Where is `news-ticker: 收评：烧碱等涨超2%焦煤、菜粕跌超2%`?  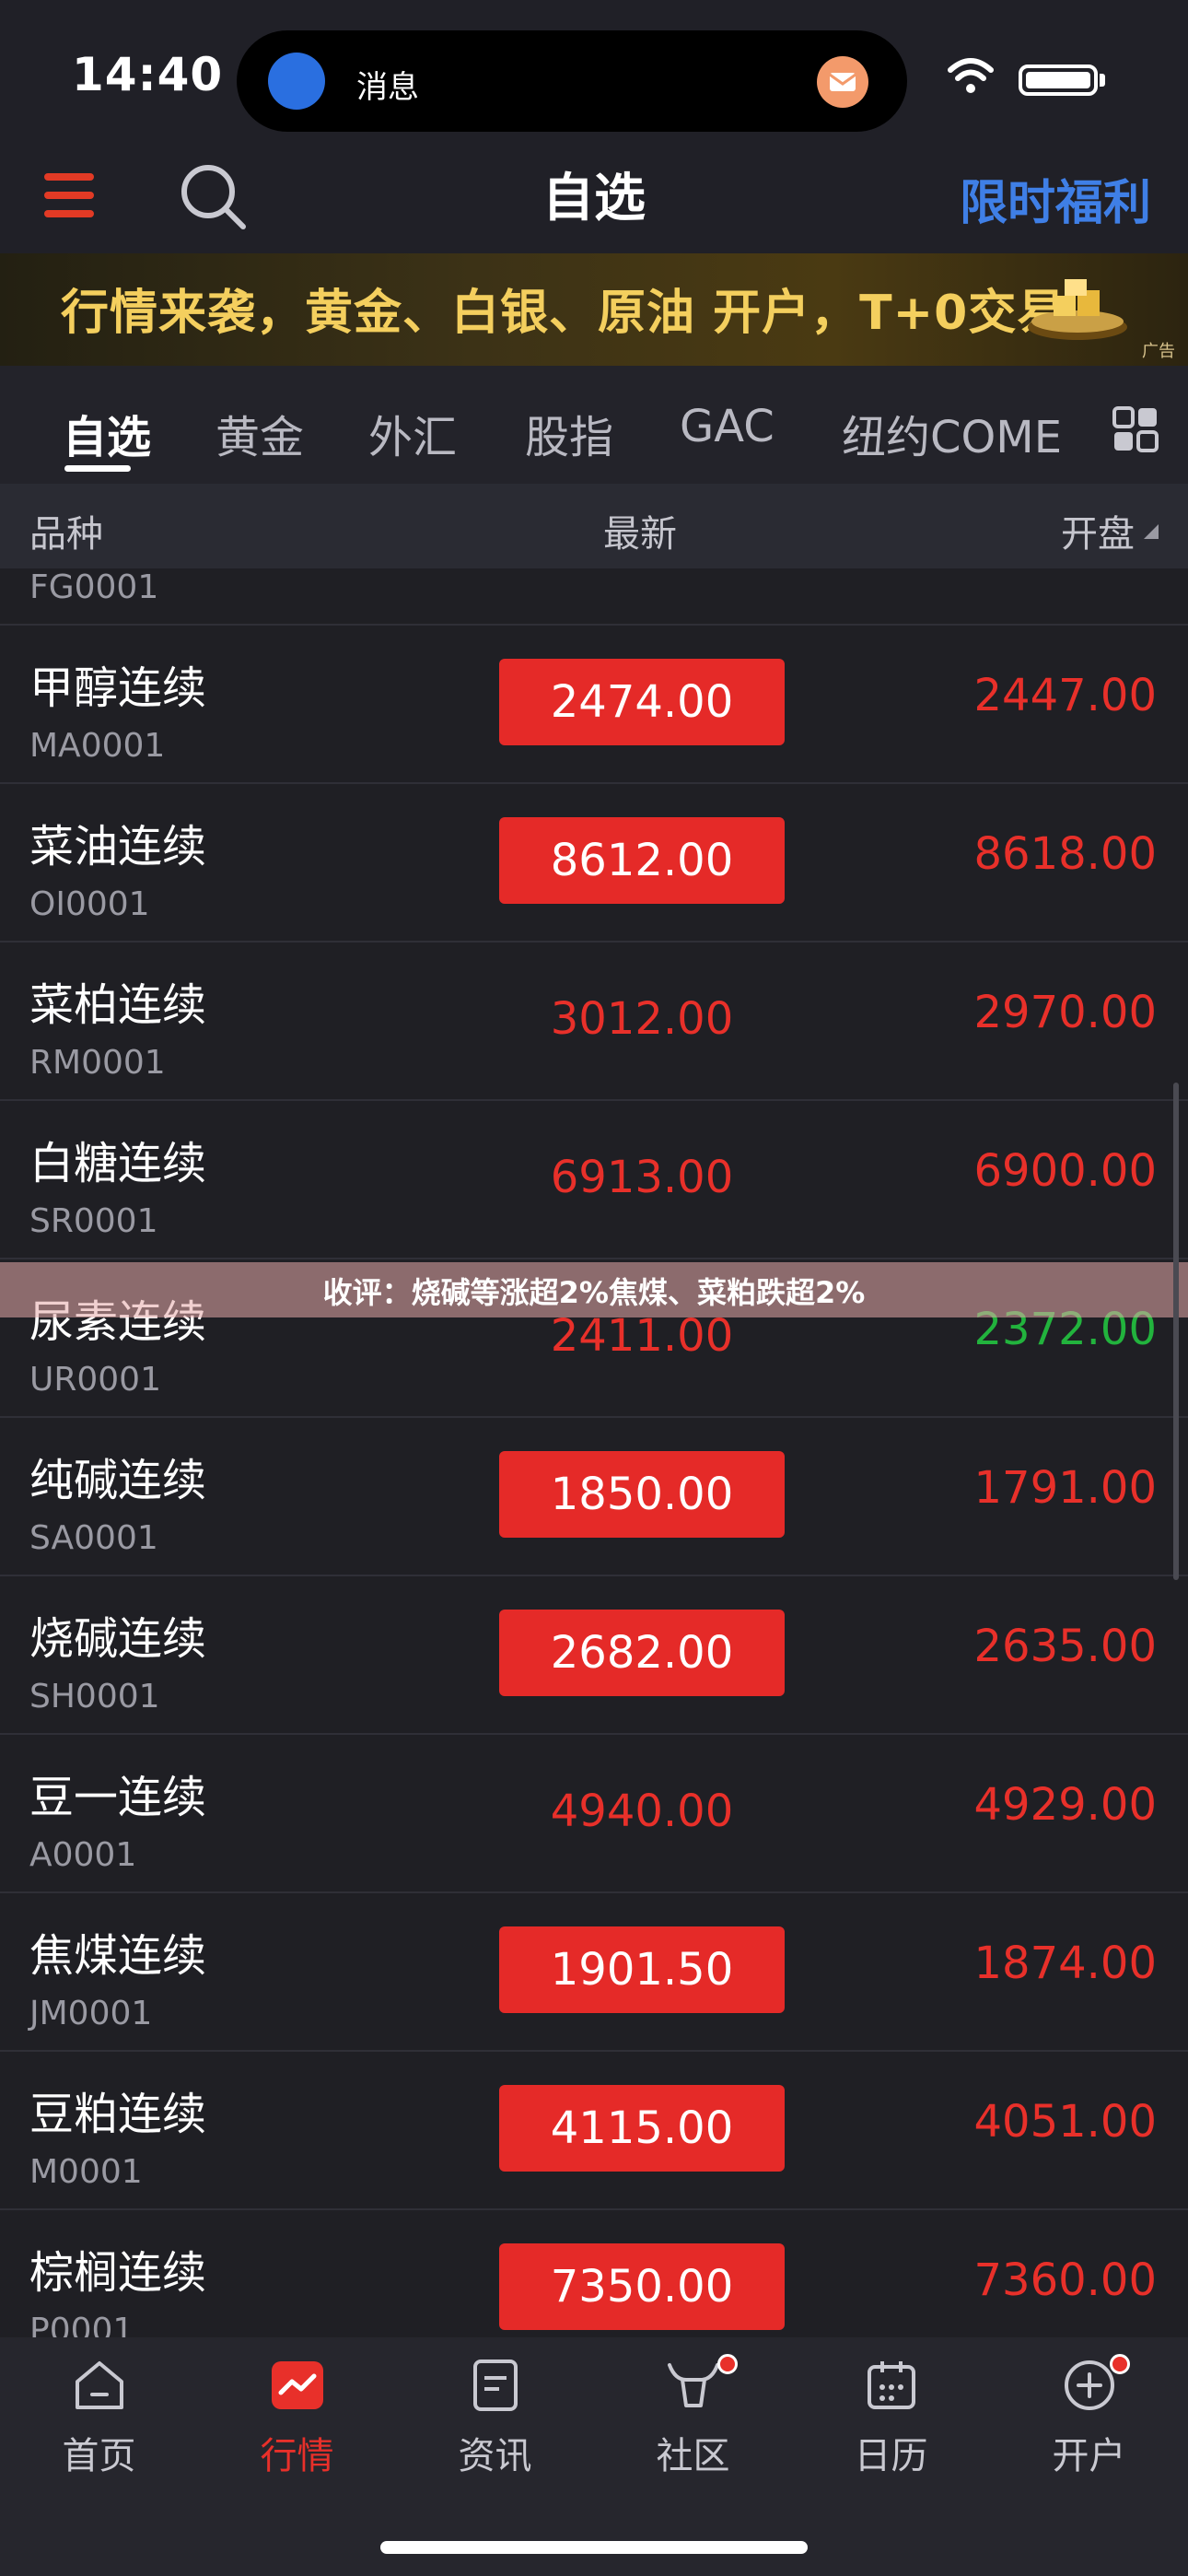
news-ticker: 收评：烧碱等涨超2%焦煤、菜粕跌超2% is located at coordinates (594, 1289).